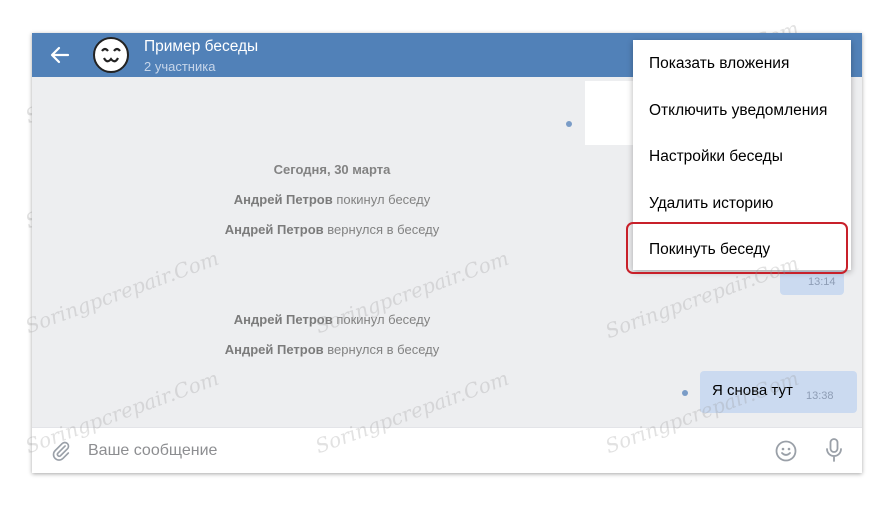 This screenshot has height=506, width=894. Describe the element at coordinates (834, 450) in the screenshot. I see `microphone-icon` at that location.